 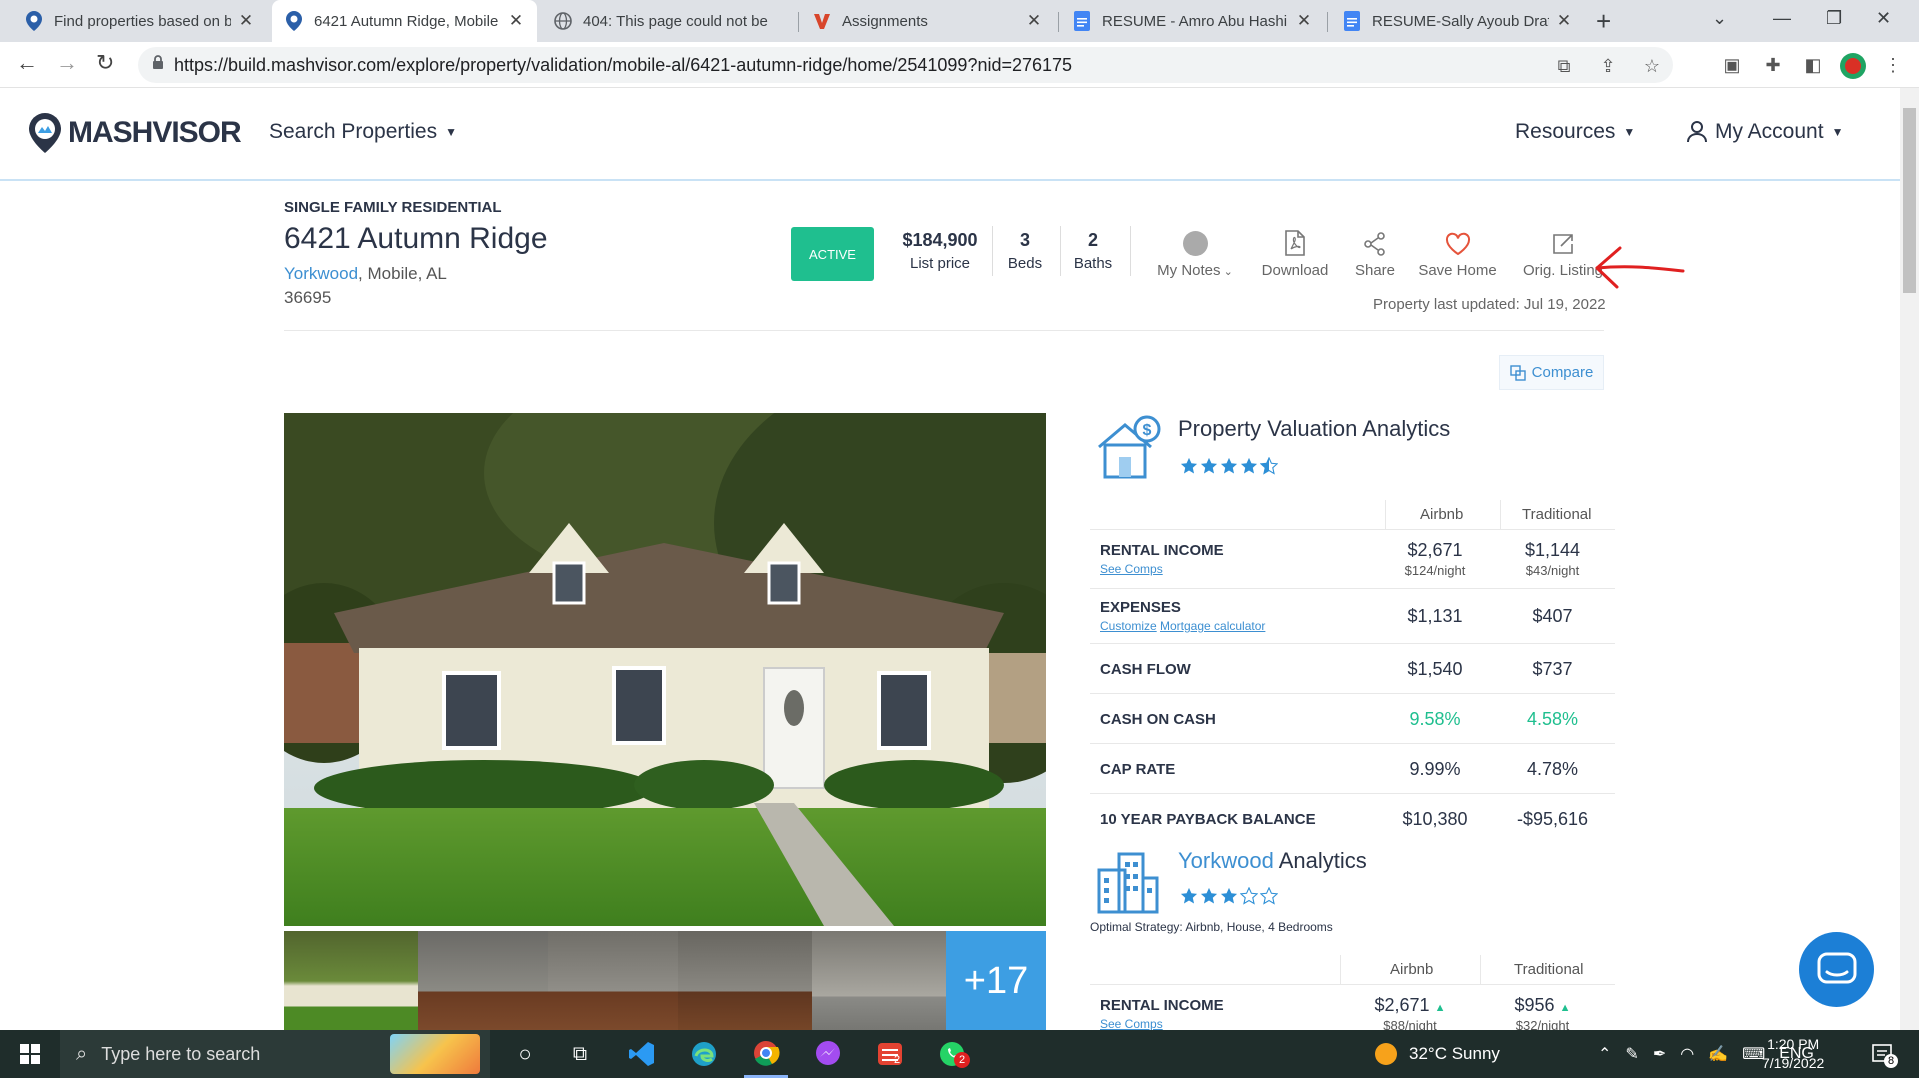 I want to click on tab-assignments: Assignments ✕, so click(x=927, y=21).